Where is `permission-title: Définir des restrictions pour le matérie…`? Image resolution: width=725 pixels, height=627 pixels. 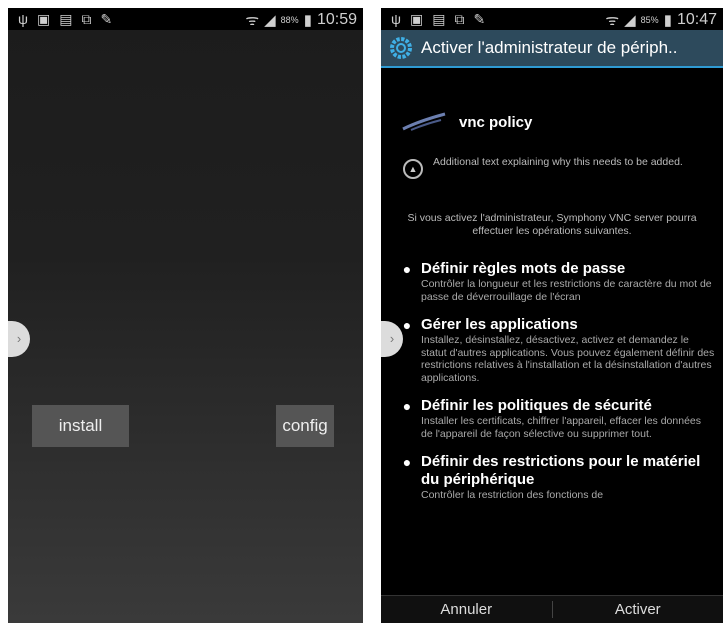 permission-title: Définir des restrictions pour le matérie… is located at coordinates (561, 470).